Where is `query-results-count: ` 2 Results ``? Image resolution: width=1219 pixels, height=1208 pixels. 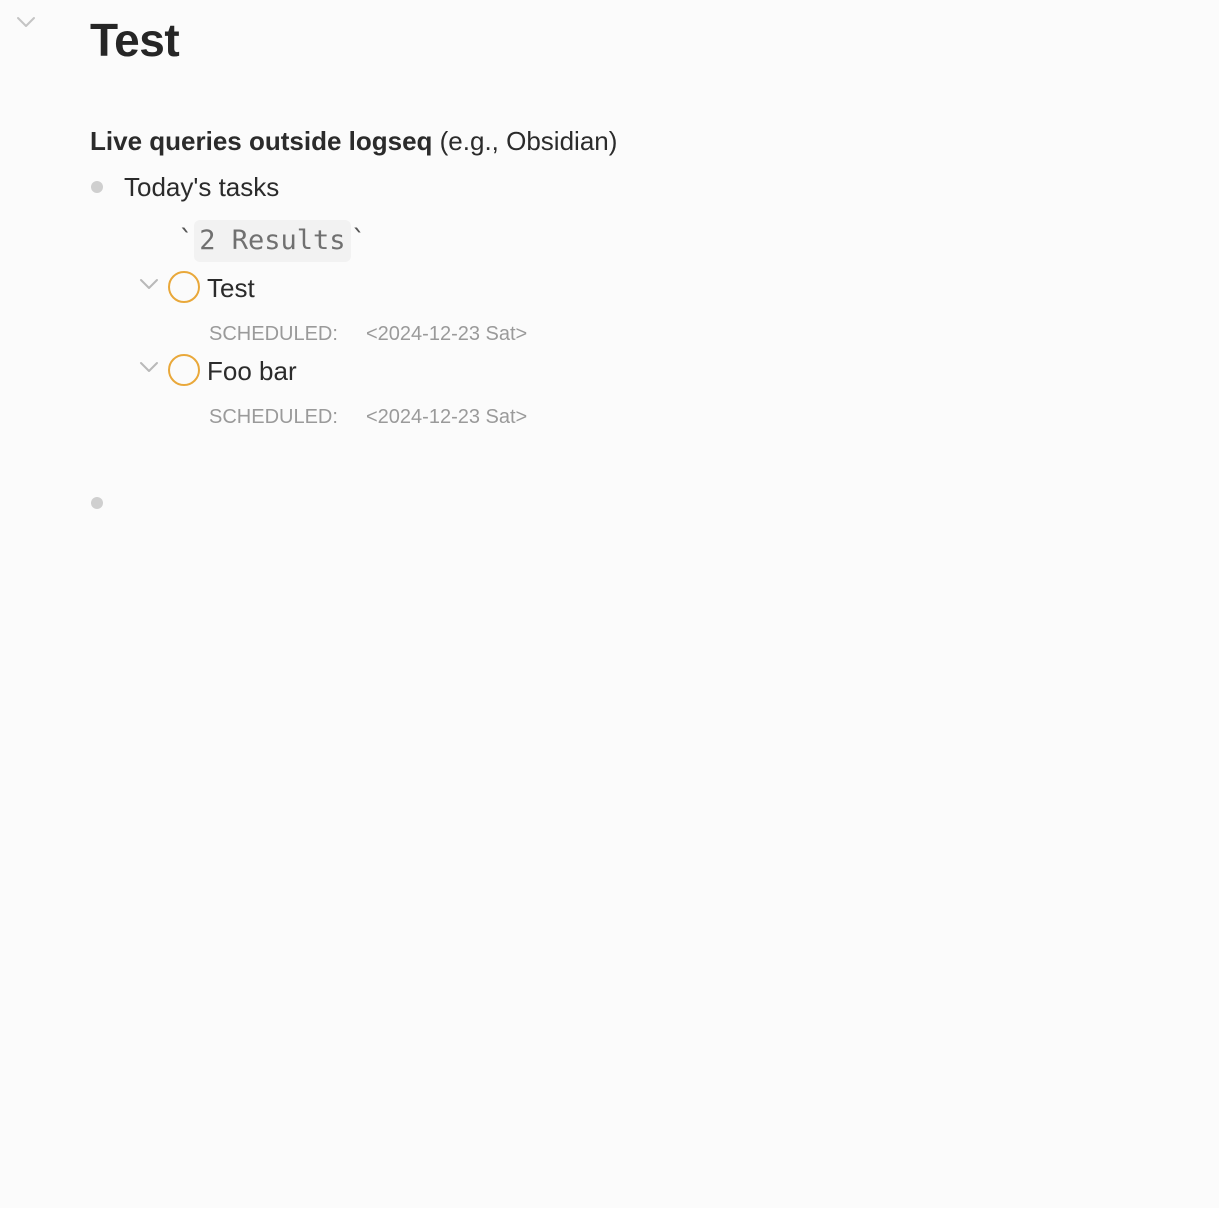 query-results-count: ` 2 Results ` is located at coordinates (272, 241).